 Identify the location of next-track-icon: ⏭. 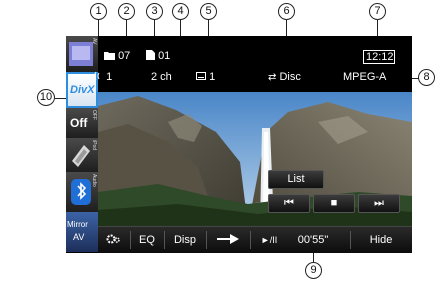
(379, 203).